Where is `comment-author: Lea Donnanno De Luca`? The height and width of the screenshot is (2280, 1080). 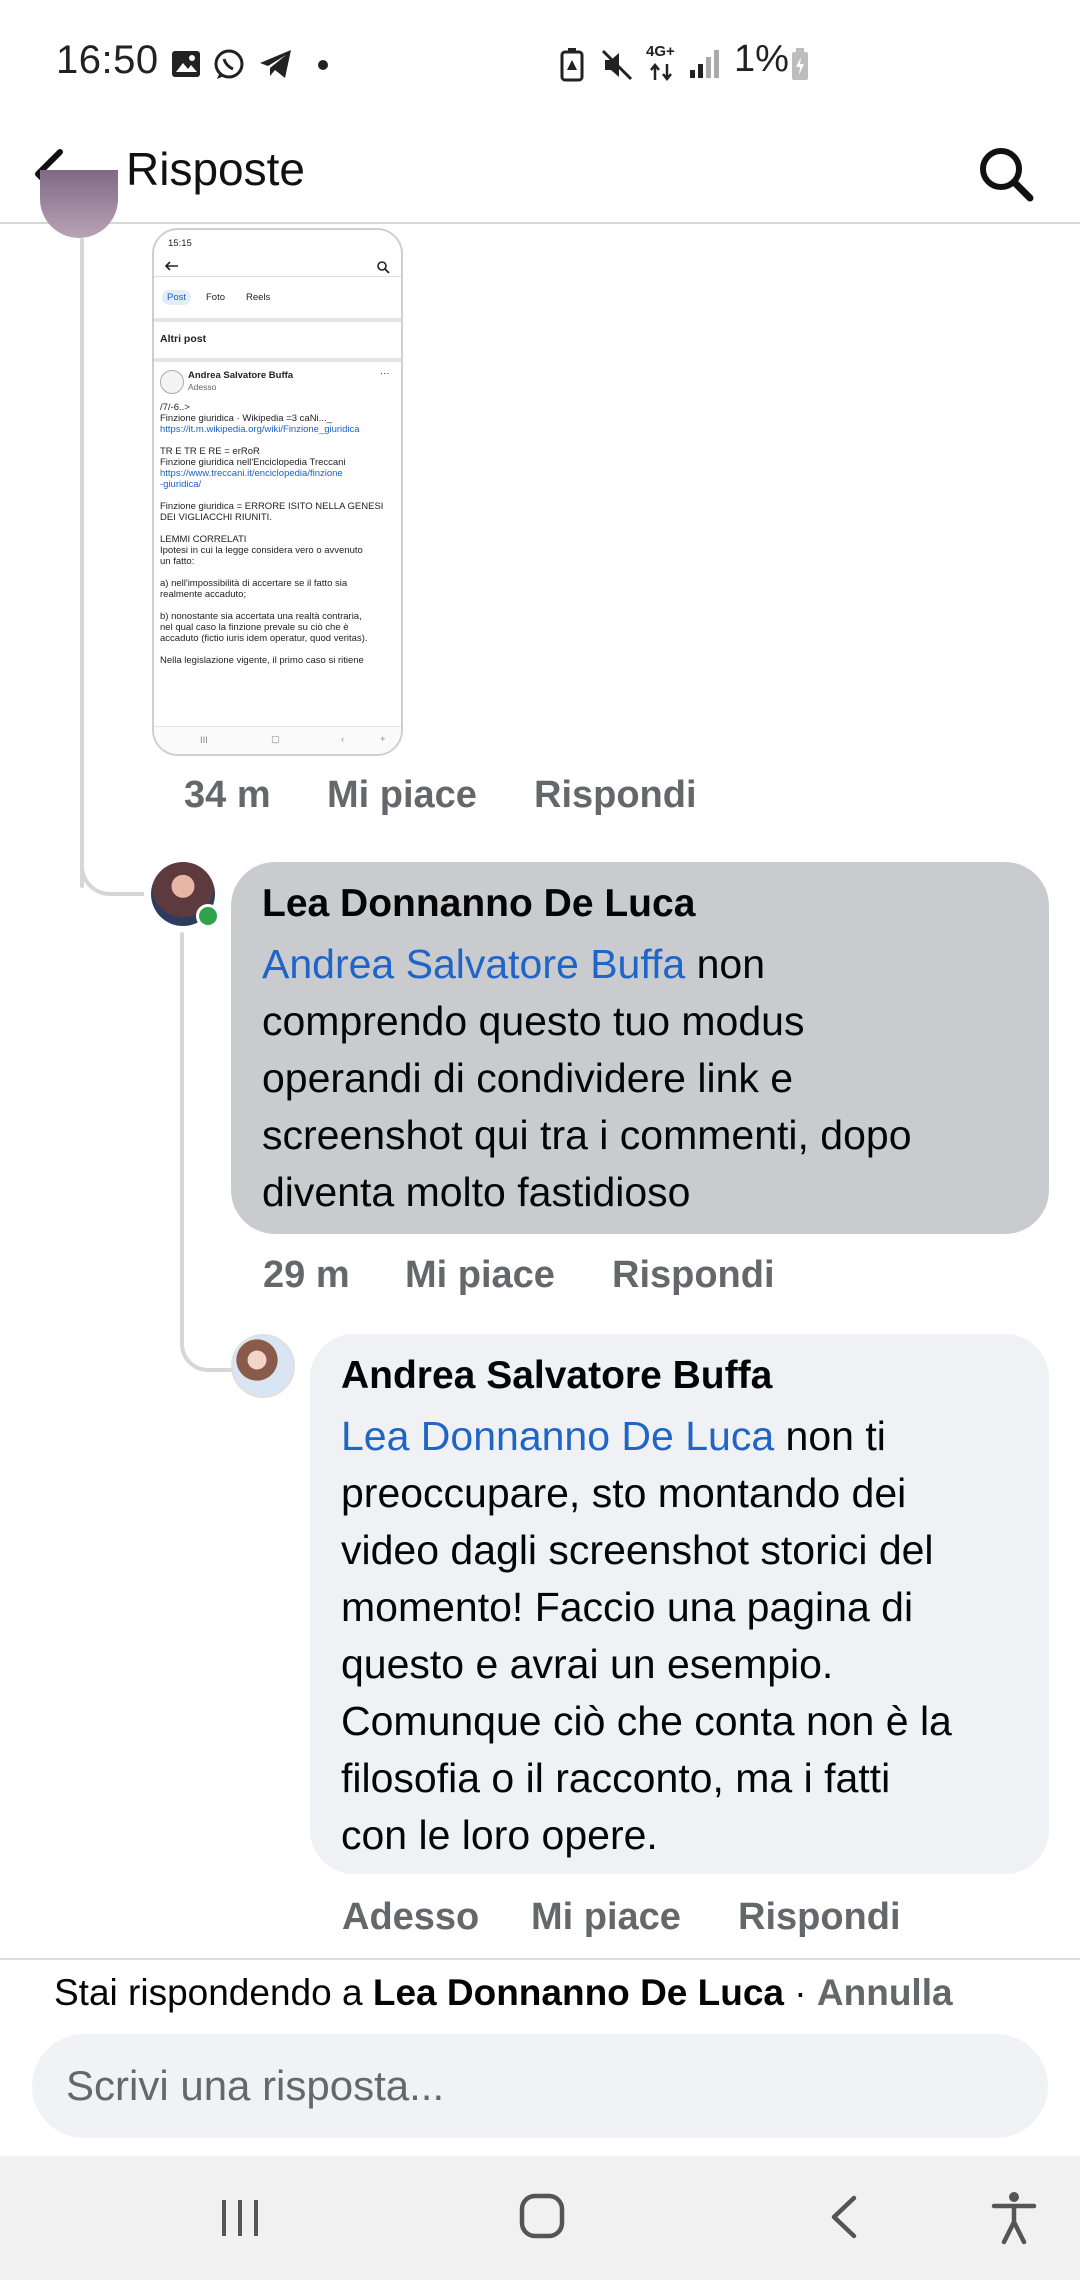
comment-author: Lea Donnanno De Luca is located at coordinates (478, 904).